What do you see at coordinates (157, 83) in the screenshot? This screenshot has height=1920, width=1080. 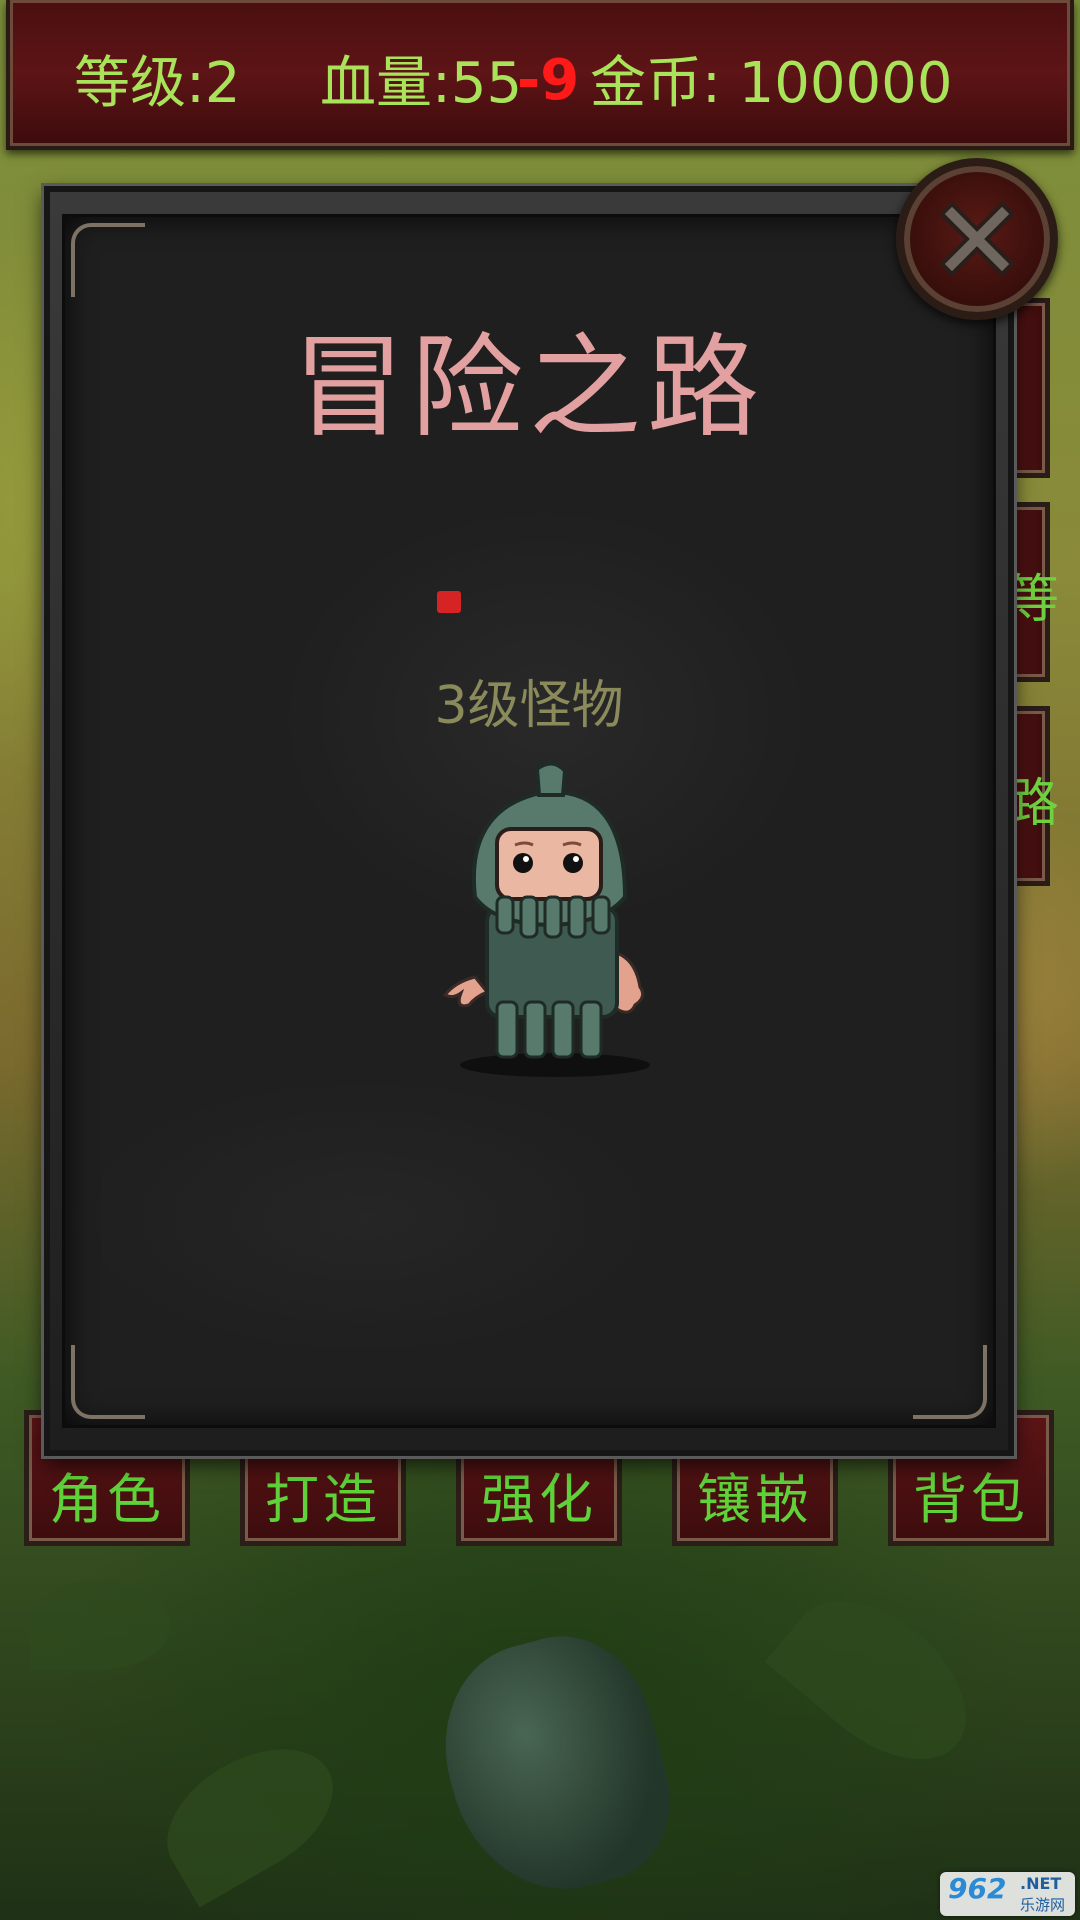 I see `level-stat: 等级:2` at bounding box center [157, 83].